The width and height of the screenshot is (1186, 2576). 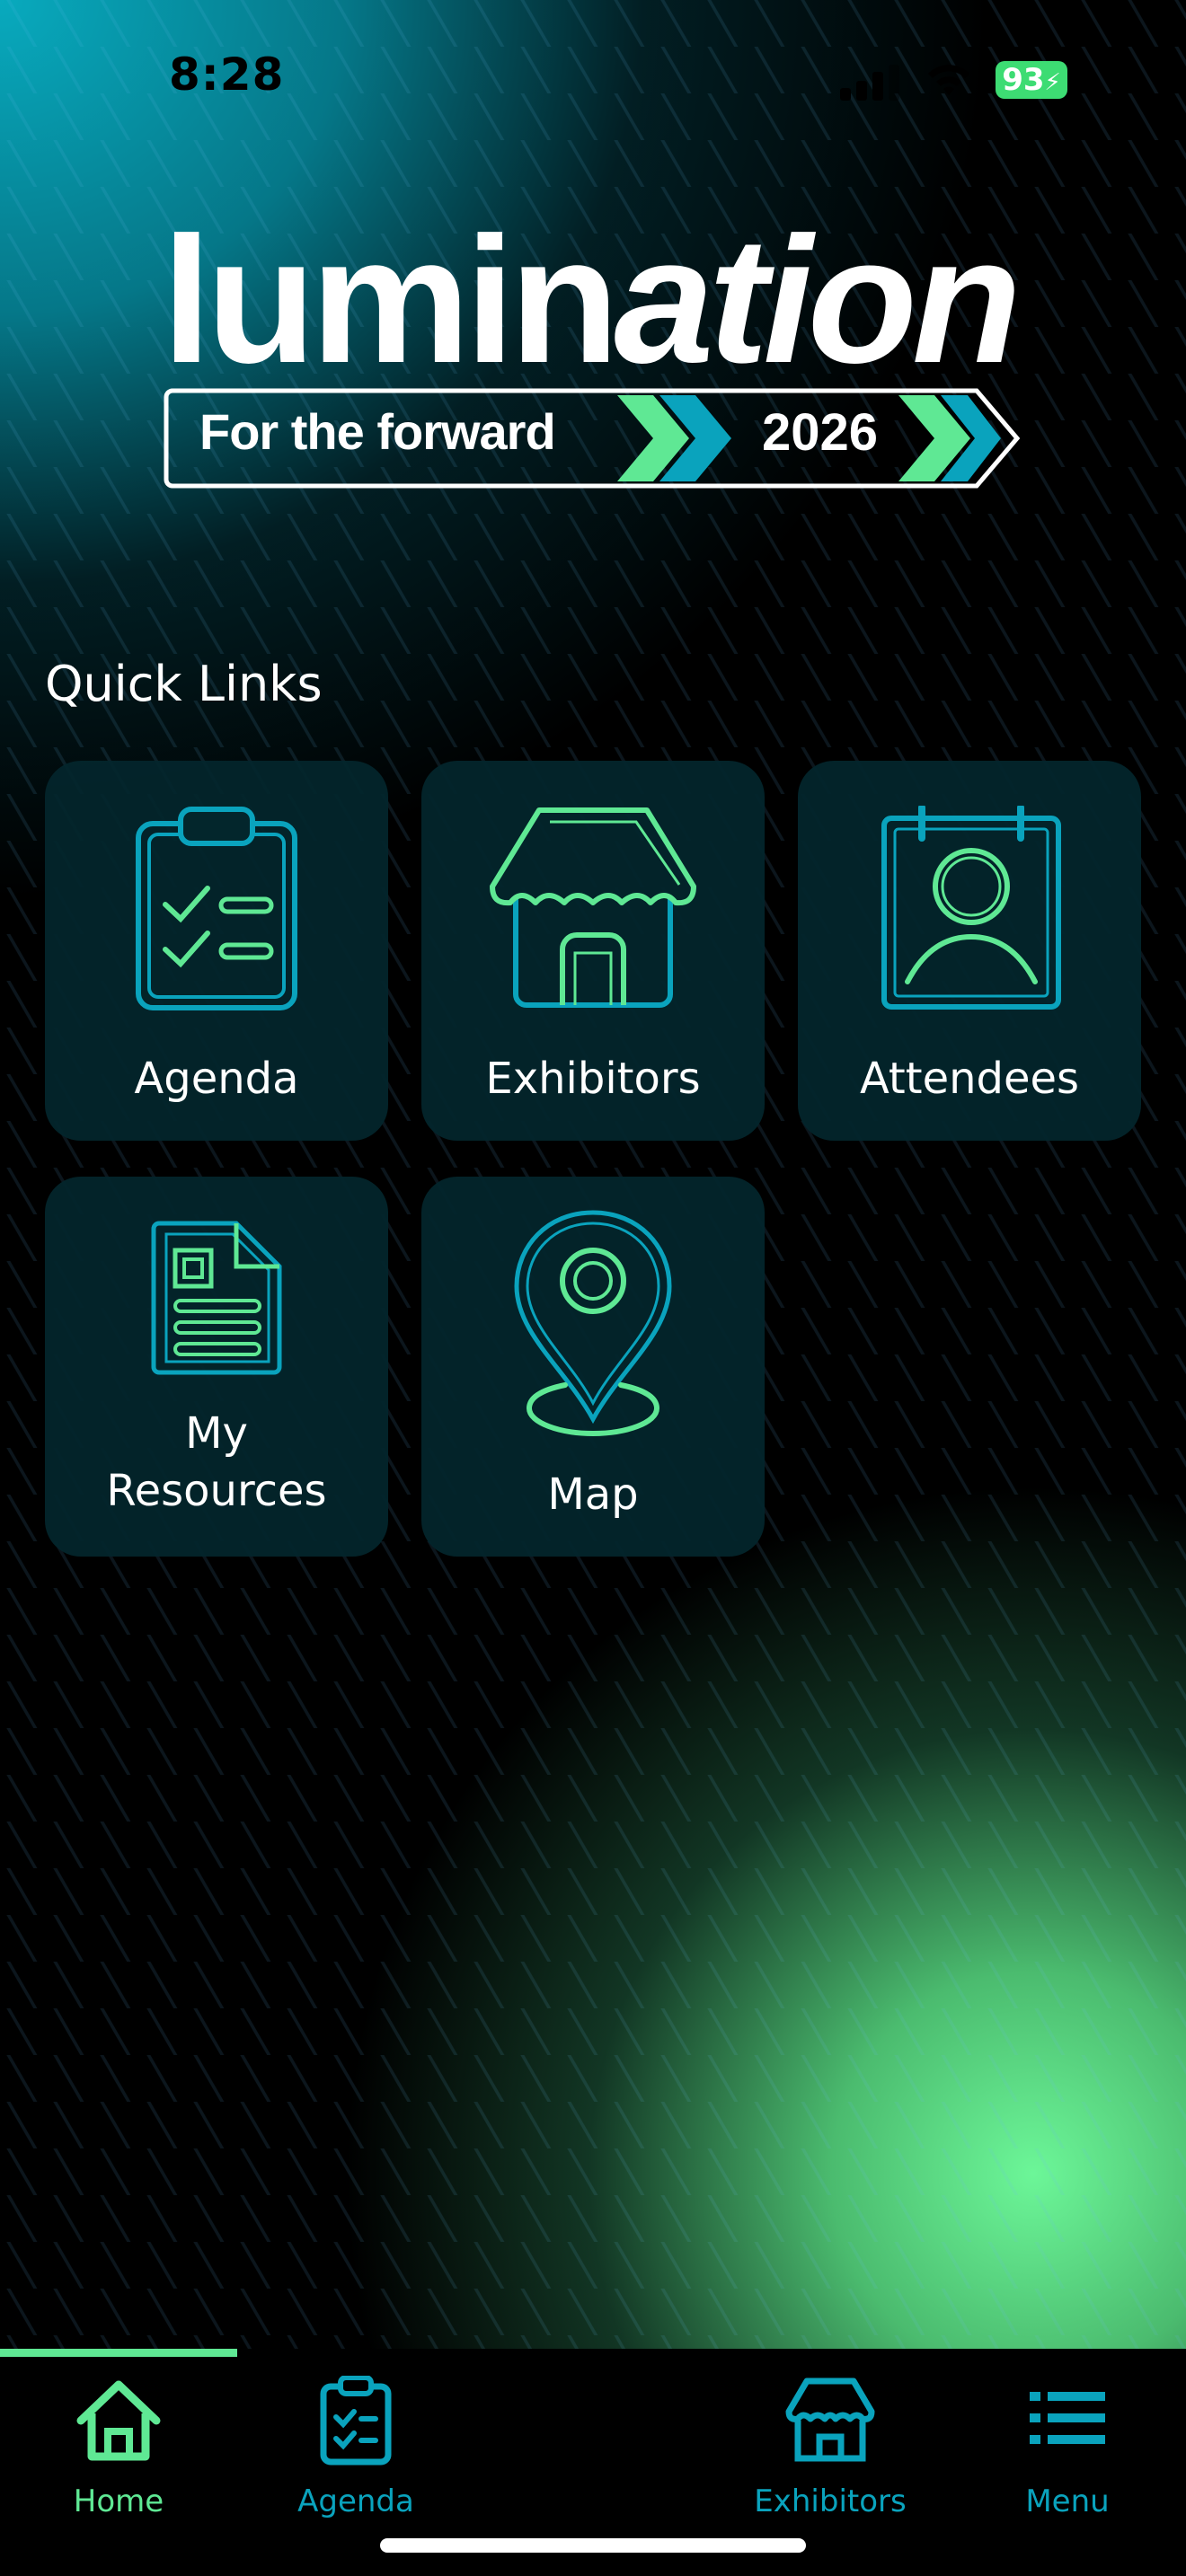 What do you see at coordinates (216, 908) in the screenshot?
I see `clipboard-checklist-icon` at bounding box center [216, 908].